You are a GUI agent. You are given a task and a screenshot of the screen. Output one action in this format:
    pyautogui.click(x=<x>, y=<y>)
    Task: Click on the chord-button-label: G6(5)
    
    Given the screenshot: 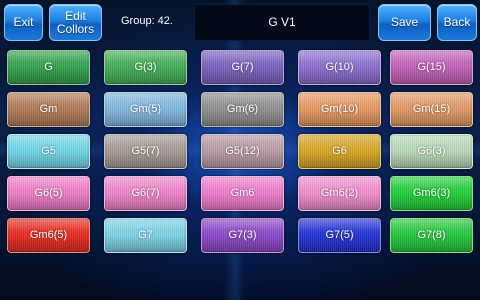 What is the action you would take?
    pyautogui.click(x=48, y=193)
    